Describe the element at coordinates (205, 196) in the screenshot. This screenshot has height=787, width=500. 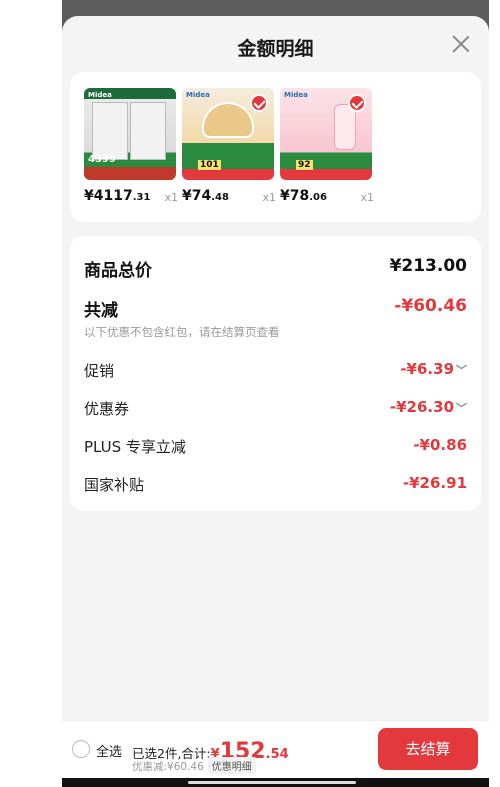
I see `product-price: ¥74.48` at that location.